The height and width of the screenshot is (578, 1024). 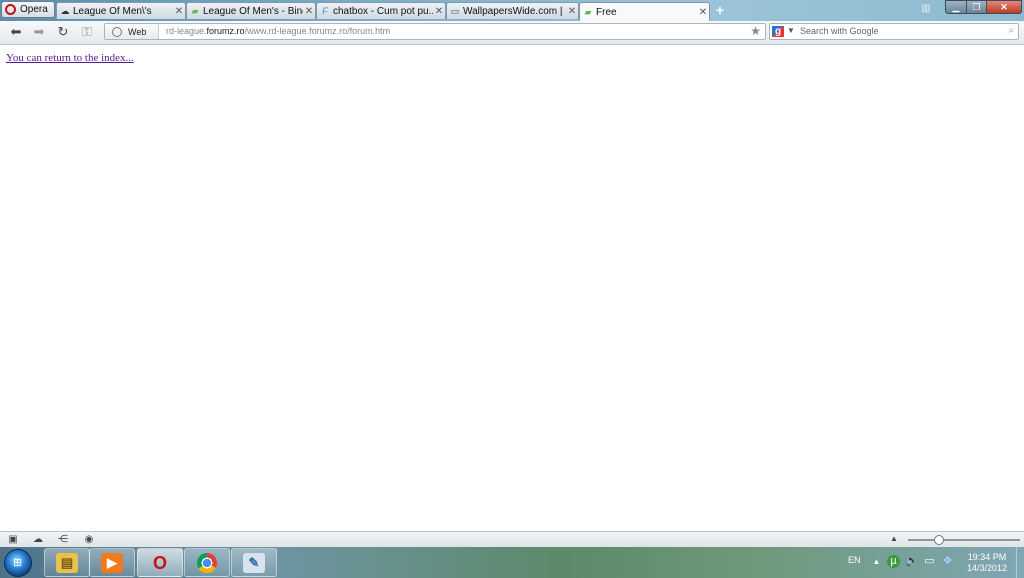 What do you see at coordinates (964, 540) in the screenshot?
I see `zoom-slider` at bounding box center [964, 540].